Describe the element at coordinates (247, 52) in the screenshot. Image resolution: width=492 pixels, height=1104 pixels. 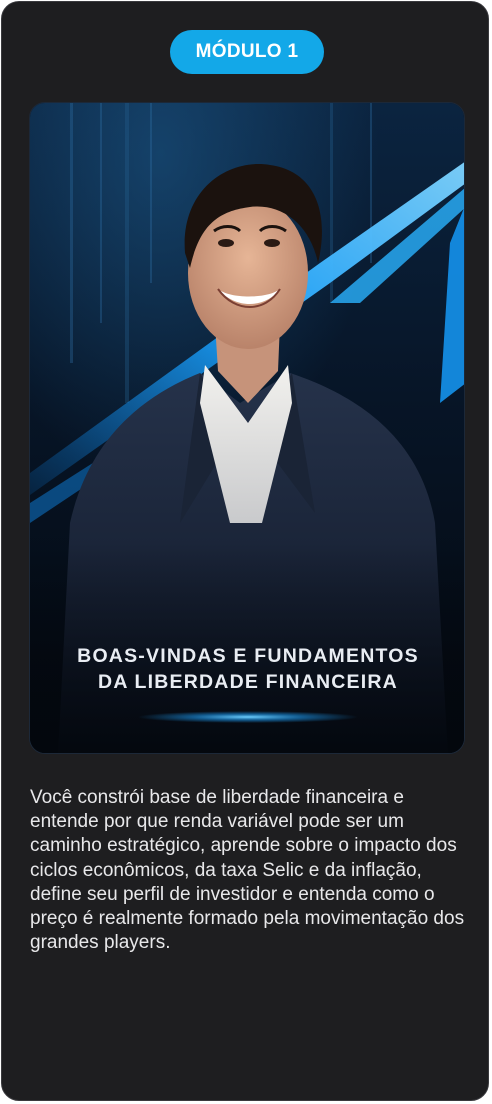
I see `module-badge: MÓDULO 1` at that location.